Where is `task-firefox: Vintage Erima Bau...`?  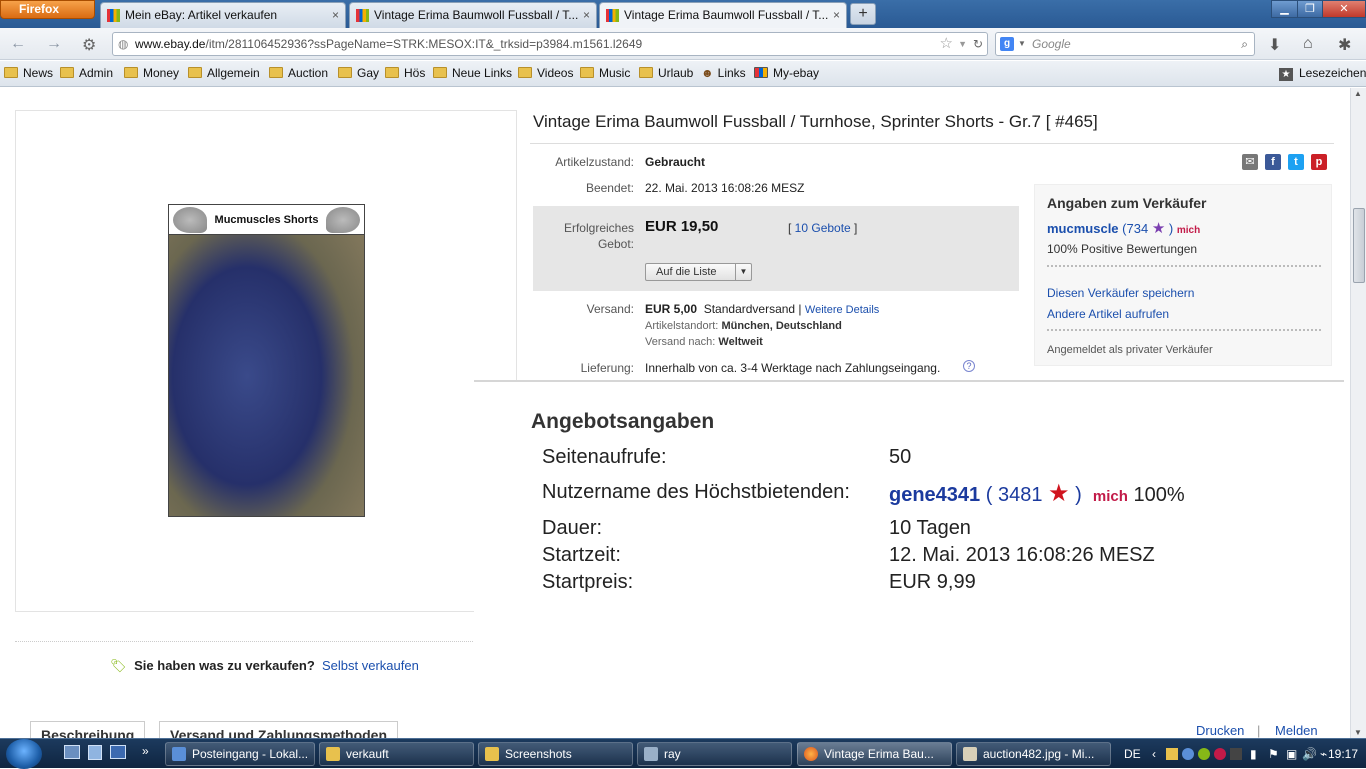
task-firefox: Vintage Erima Bau... is located at coordinates (874, 754).